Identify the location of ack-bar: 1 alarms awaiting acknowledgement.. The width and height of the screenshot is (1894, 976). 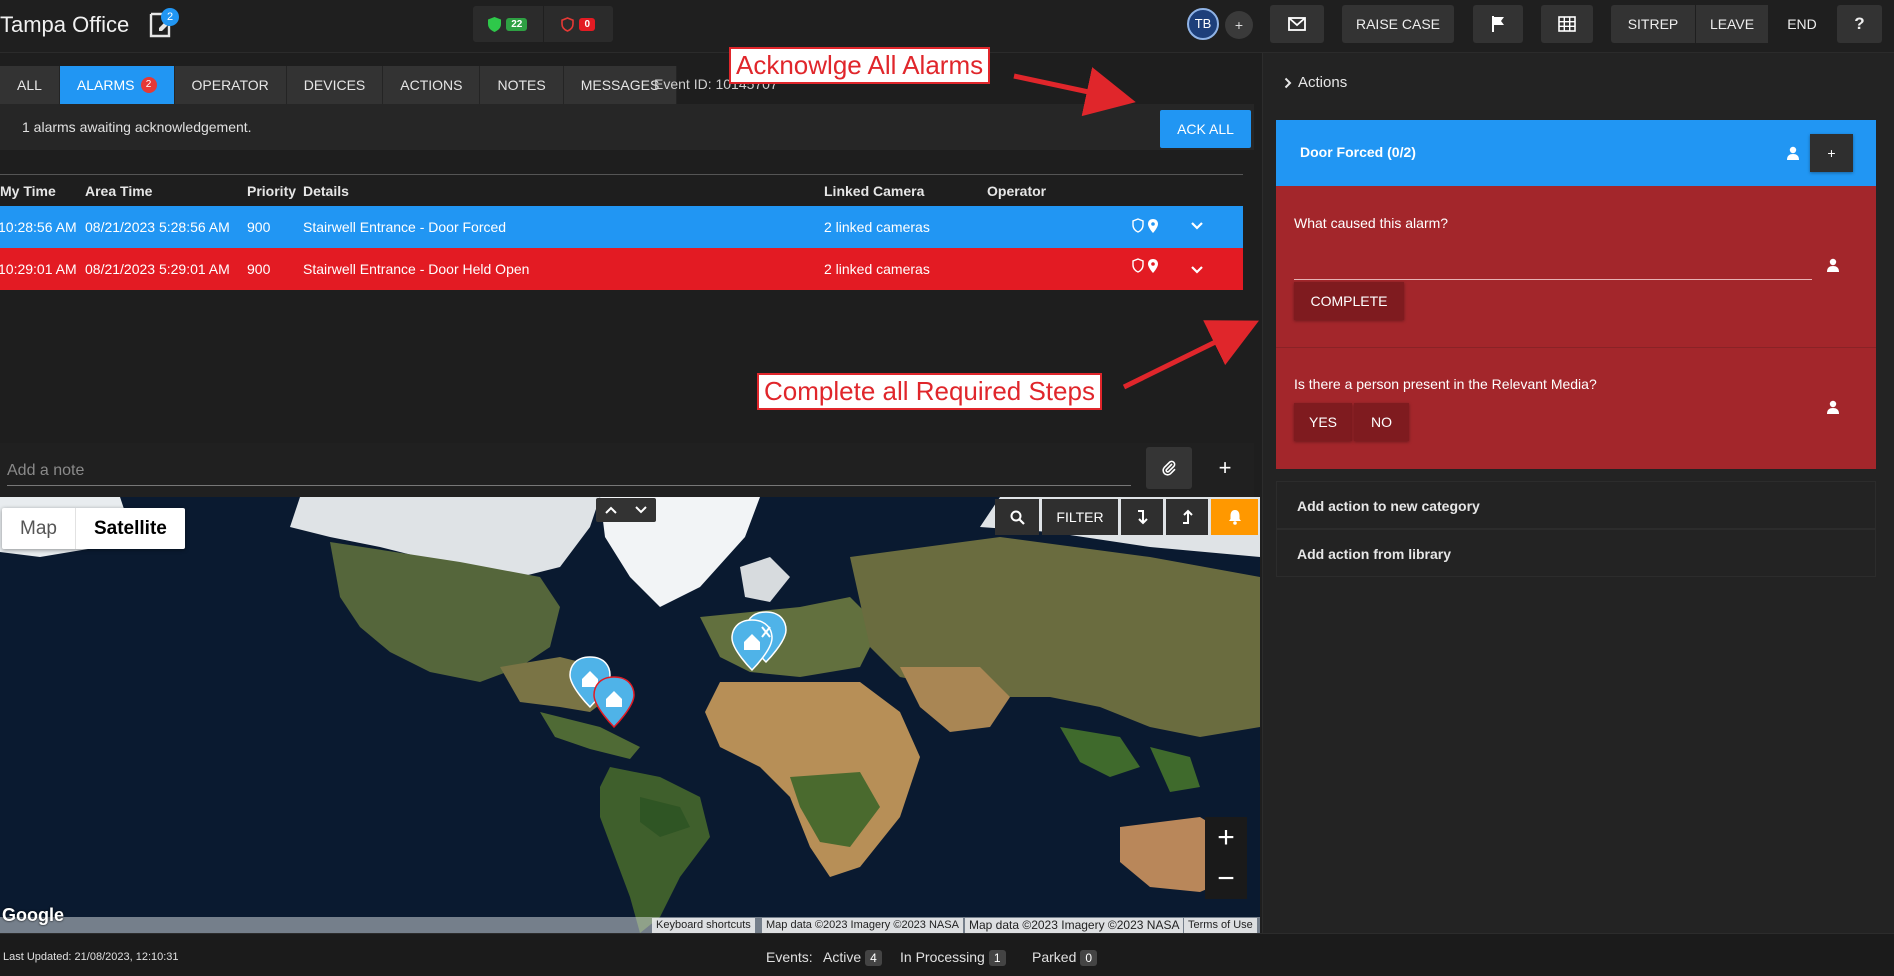
(627, 127).